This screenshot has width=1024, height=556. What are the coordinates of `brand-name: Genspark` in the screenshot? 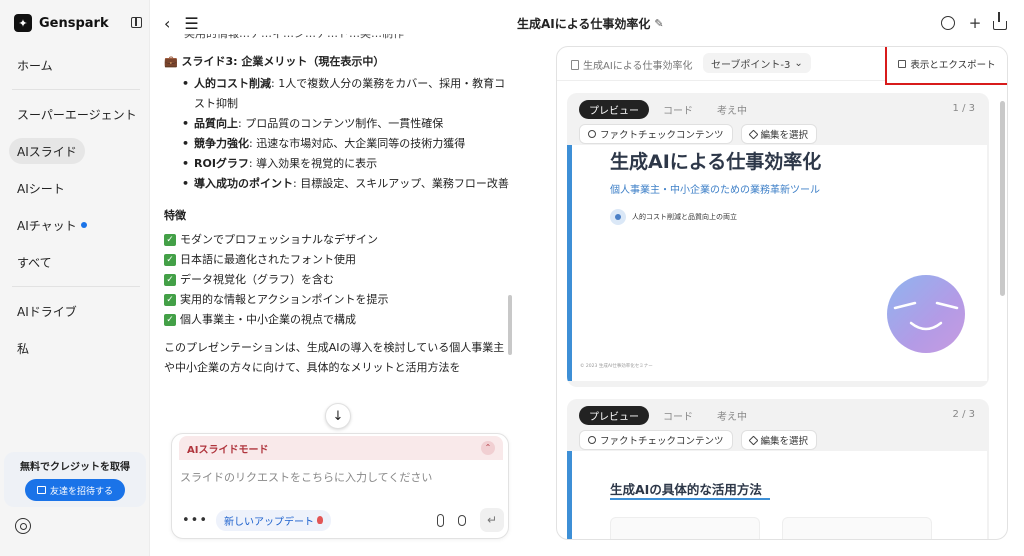 It's located at (74, 23).